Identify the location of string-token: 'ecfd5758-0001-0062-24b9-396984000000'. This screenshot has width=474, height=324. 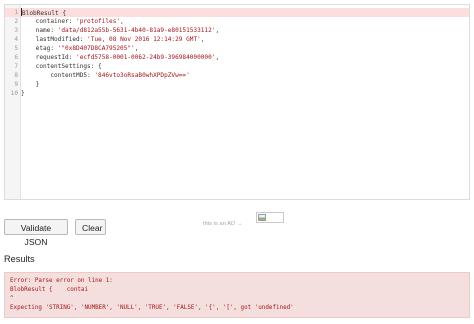
(146, 57).